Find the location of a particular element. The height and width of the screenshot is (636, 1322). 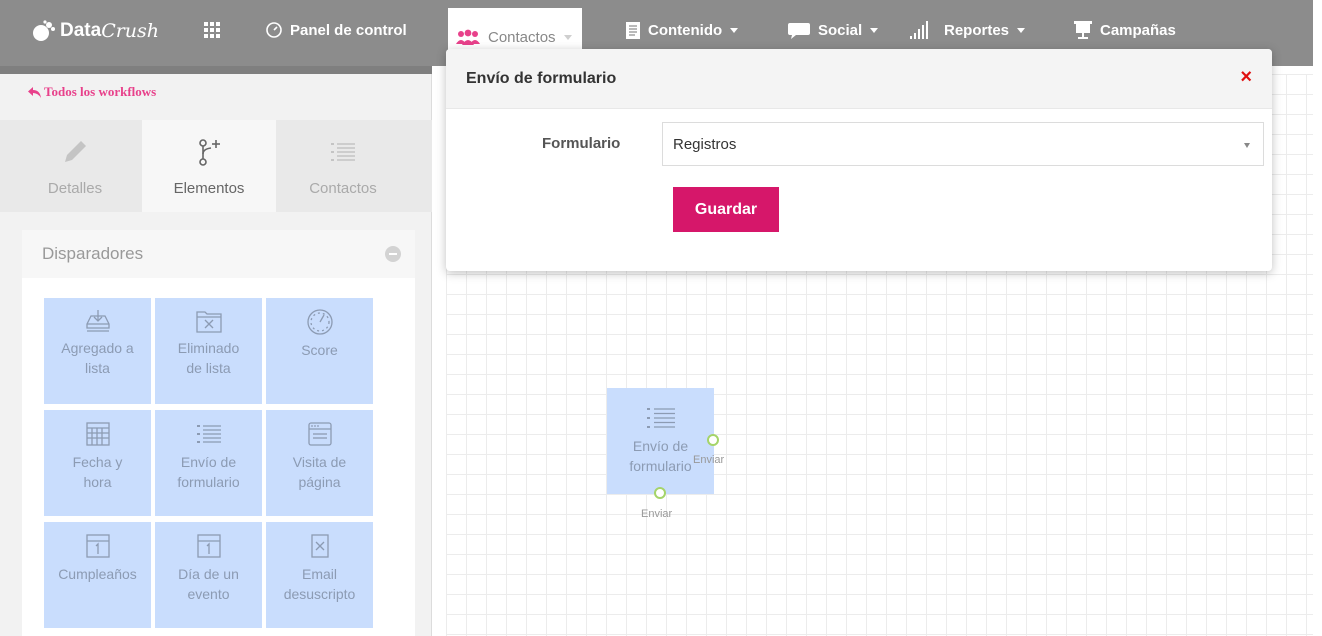

trigger-birthday: Cumpleaños is located at coordinates (97, 575).